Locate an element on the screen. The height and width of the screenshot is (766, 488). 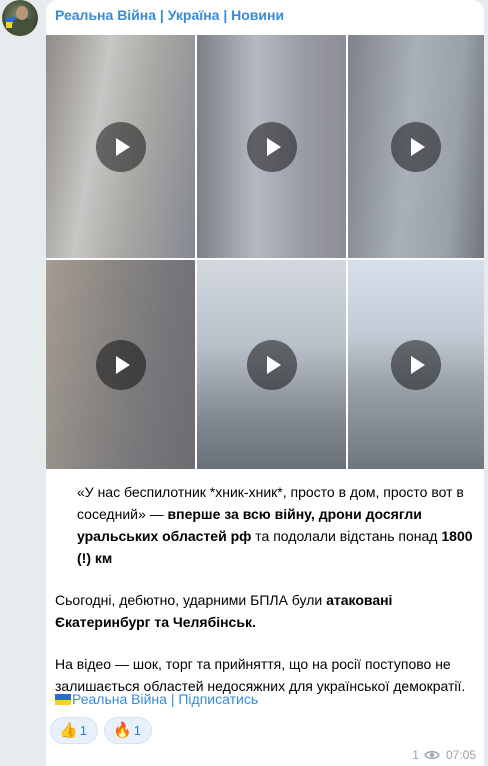
post-text-segment: Сьогодні, дебютно, ударними БПЛА були is located at coordinates (191, 600).